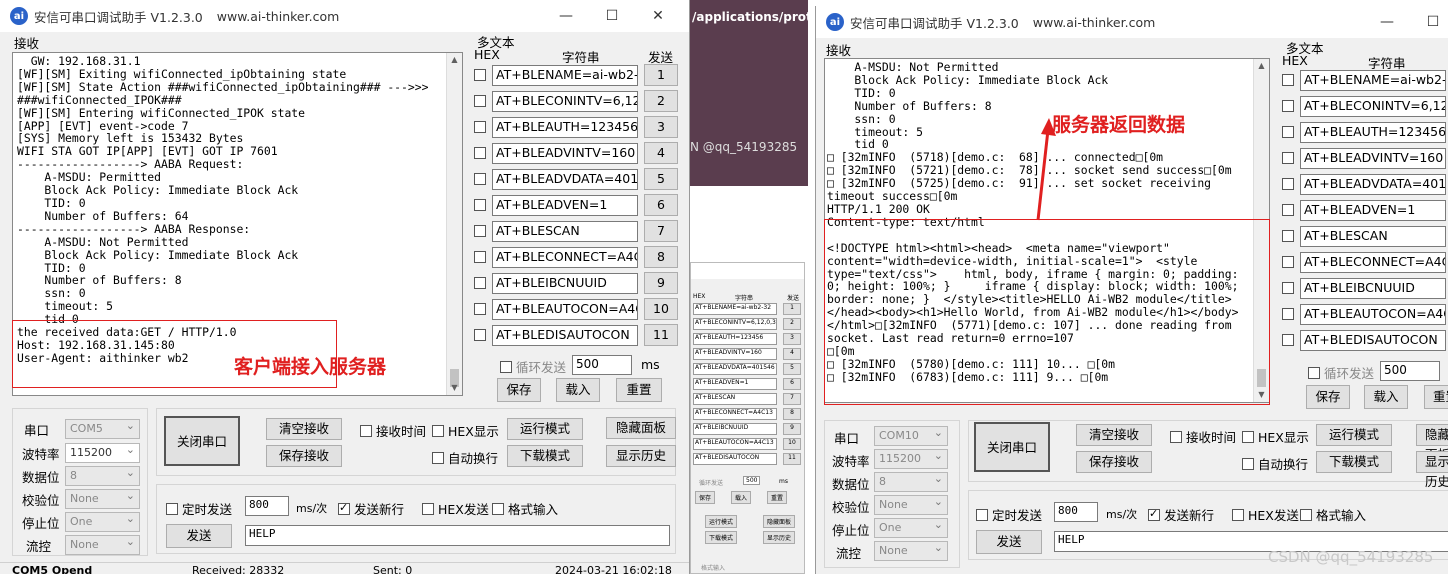 This screenshot has height=574, width=1448. I want to click on mini-command-send-button: 10, so click(792, 444).